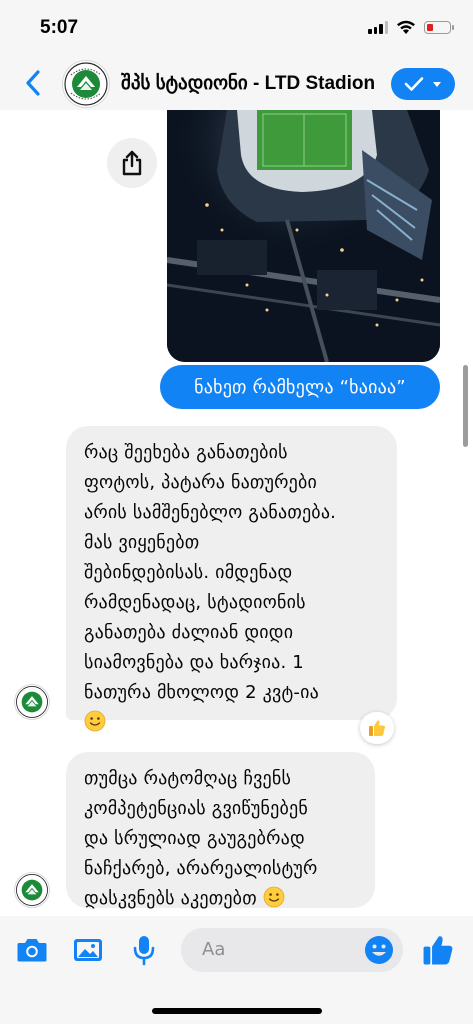  What do you see at coordinates (236, 28) in the screenshot?
I see `status-bar: 5:07` at bounding box center [236, 28].